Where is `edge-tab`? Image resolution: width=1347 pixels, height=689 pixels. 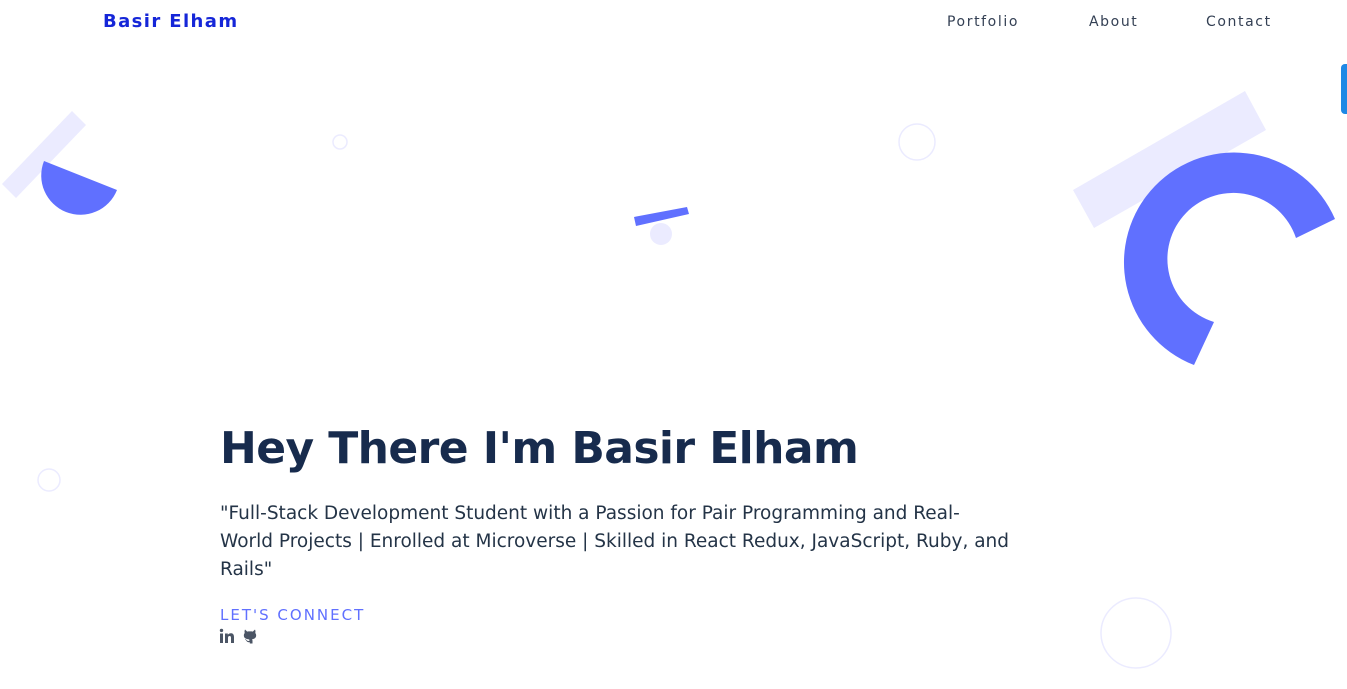
edge-tab is located at coordinates (1344, 89).